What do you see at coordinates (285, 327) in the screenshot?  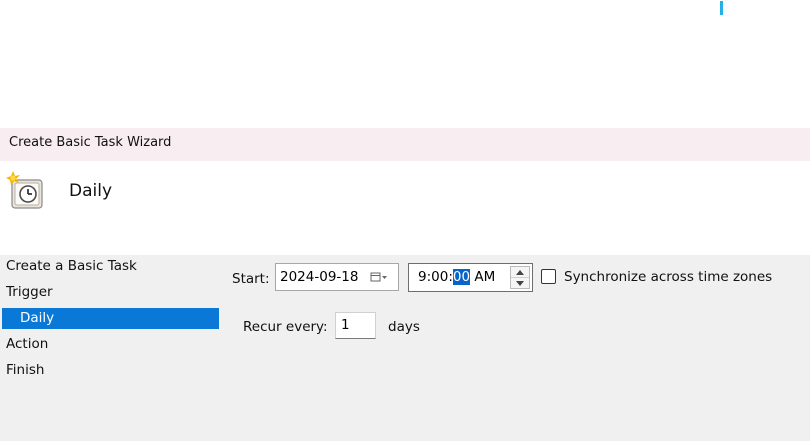 I see `recur-every-label: Recur every:` at bounding box center [285, 327].